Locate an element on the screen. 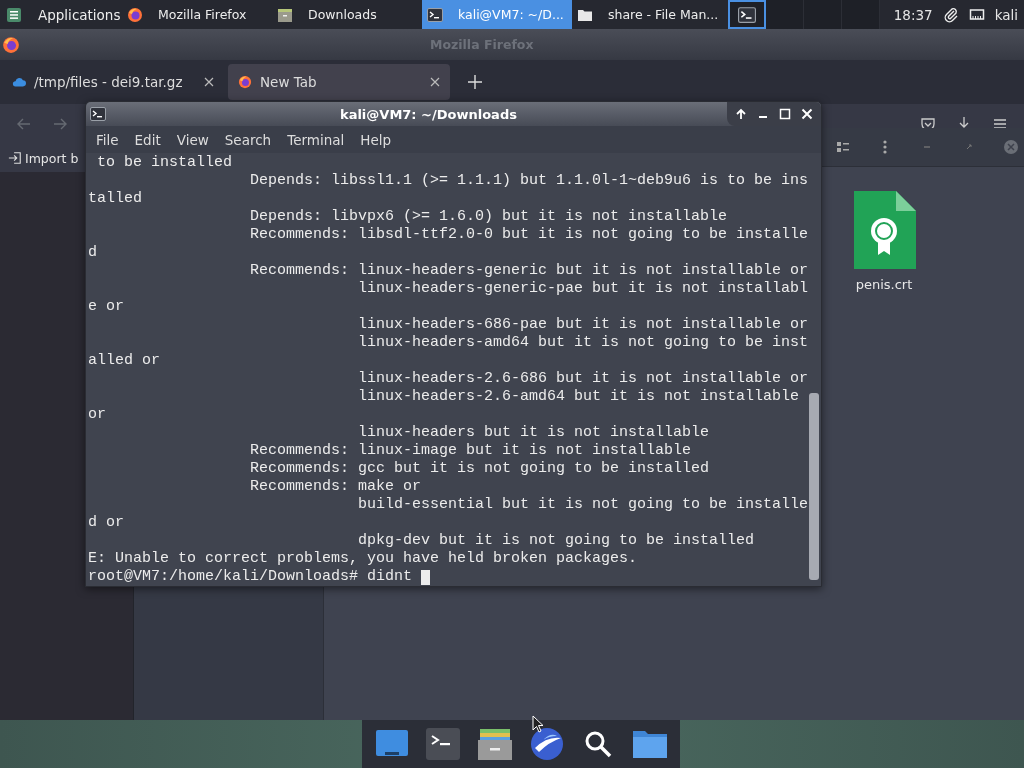  scrollbar-thumb is located at coordinates (814, 486).